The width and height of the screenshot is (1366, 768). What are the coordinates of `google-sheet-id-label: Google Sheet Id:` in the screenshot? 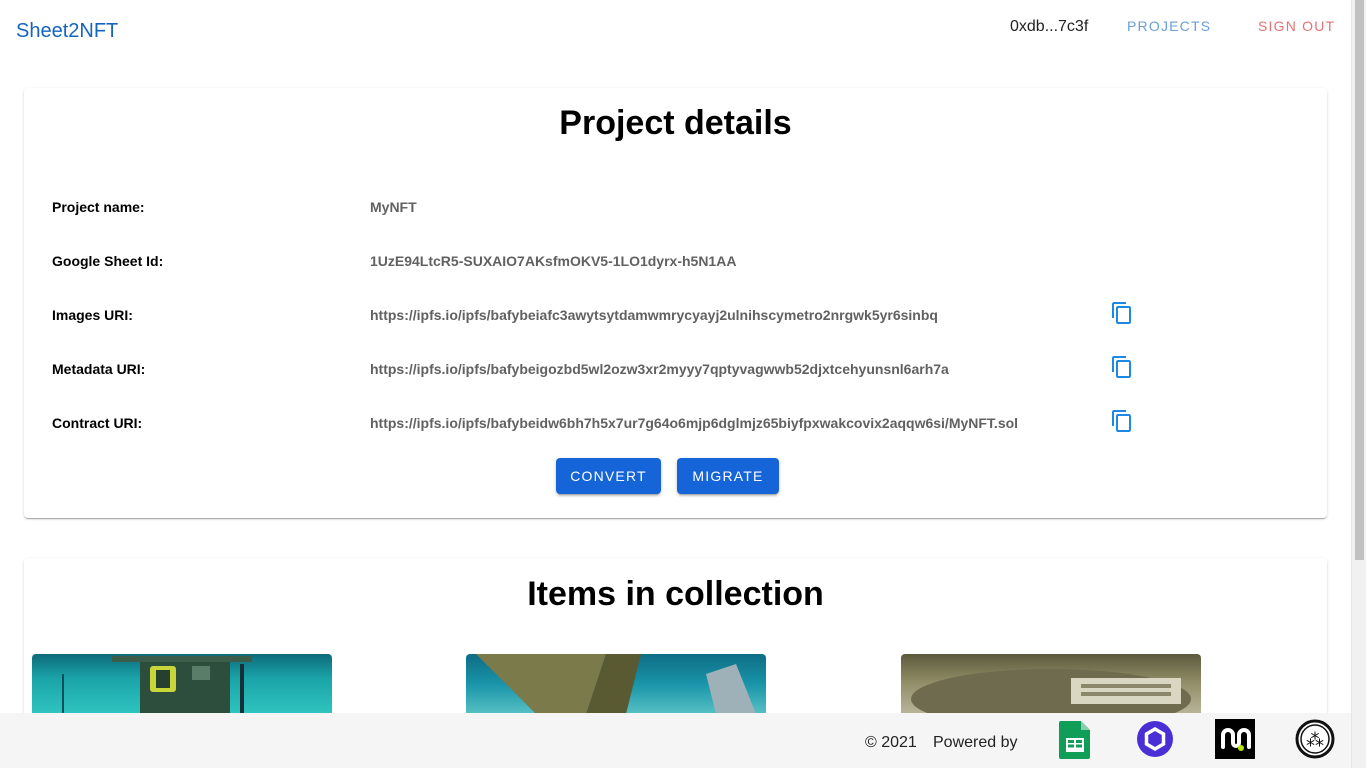 It's located at (108, 261).